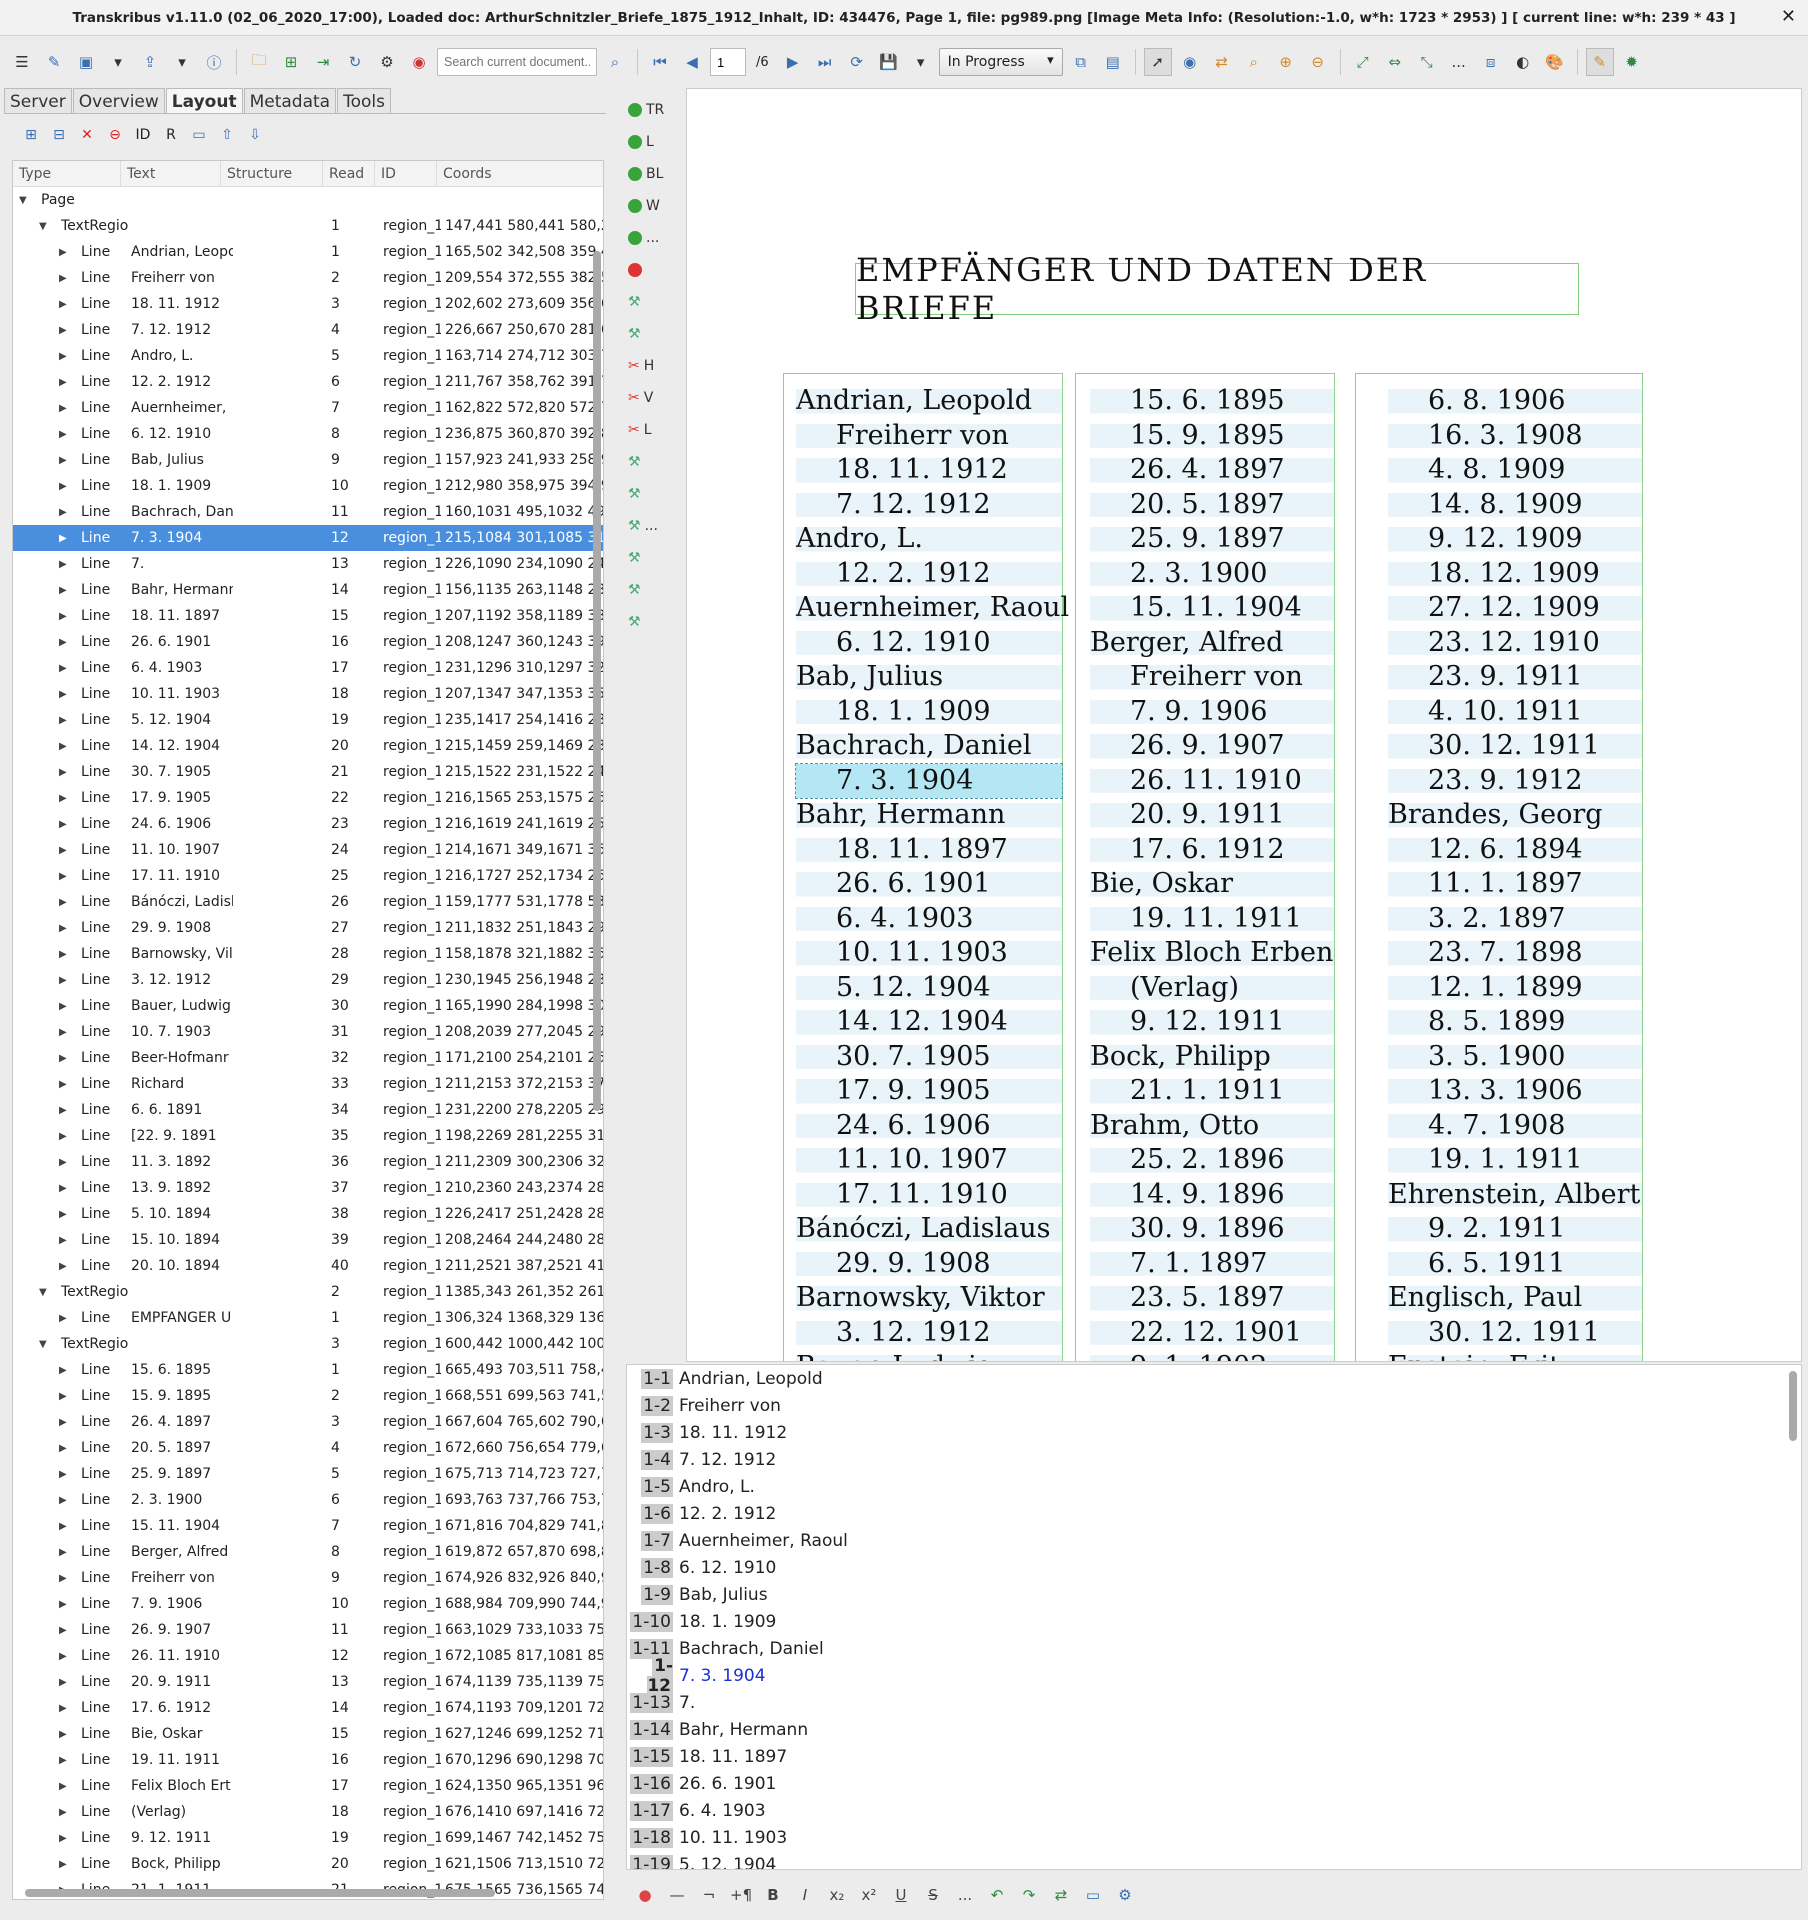 The width and height of the screenshot is (1808, 1920). Describe the element at coordinates (291, 62) in the screenshot. I see `folder-add-icon: ⊞` at that location.